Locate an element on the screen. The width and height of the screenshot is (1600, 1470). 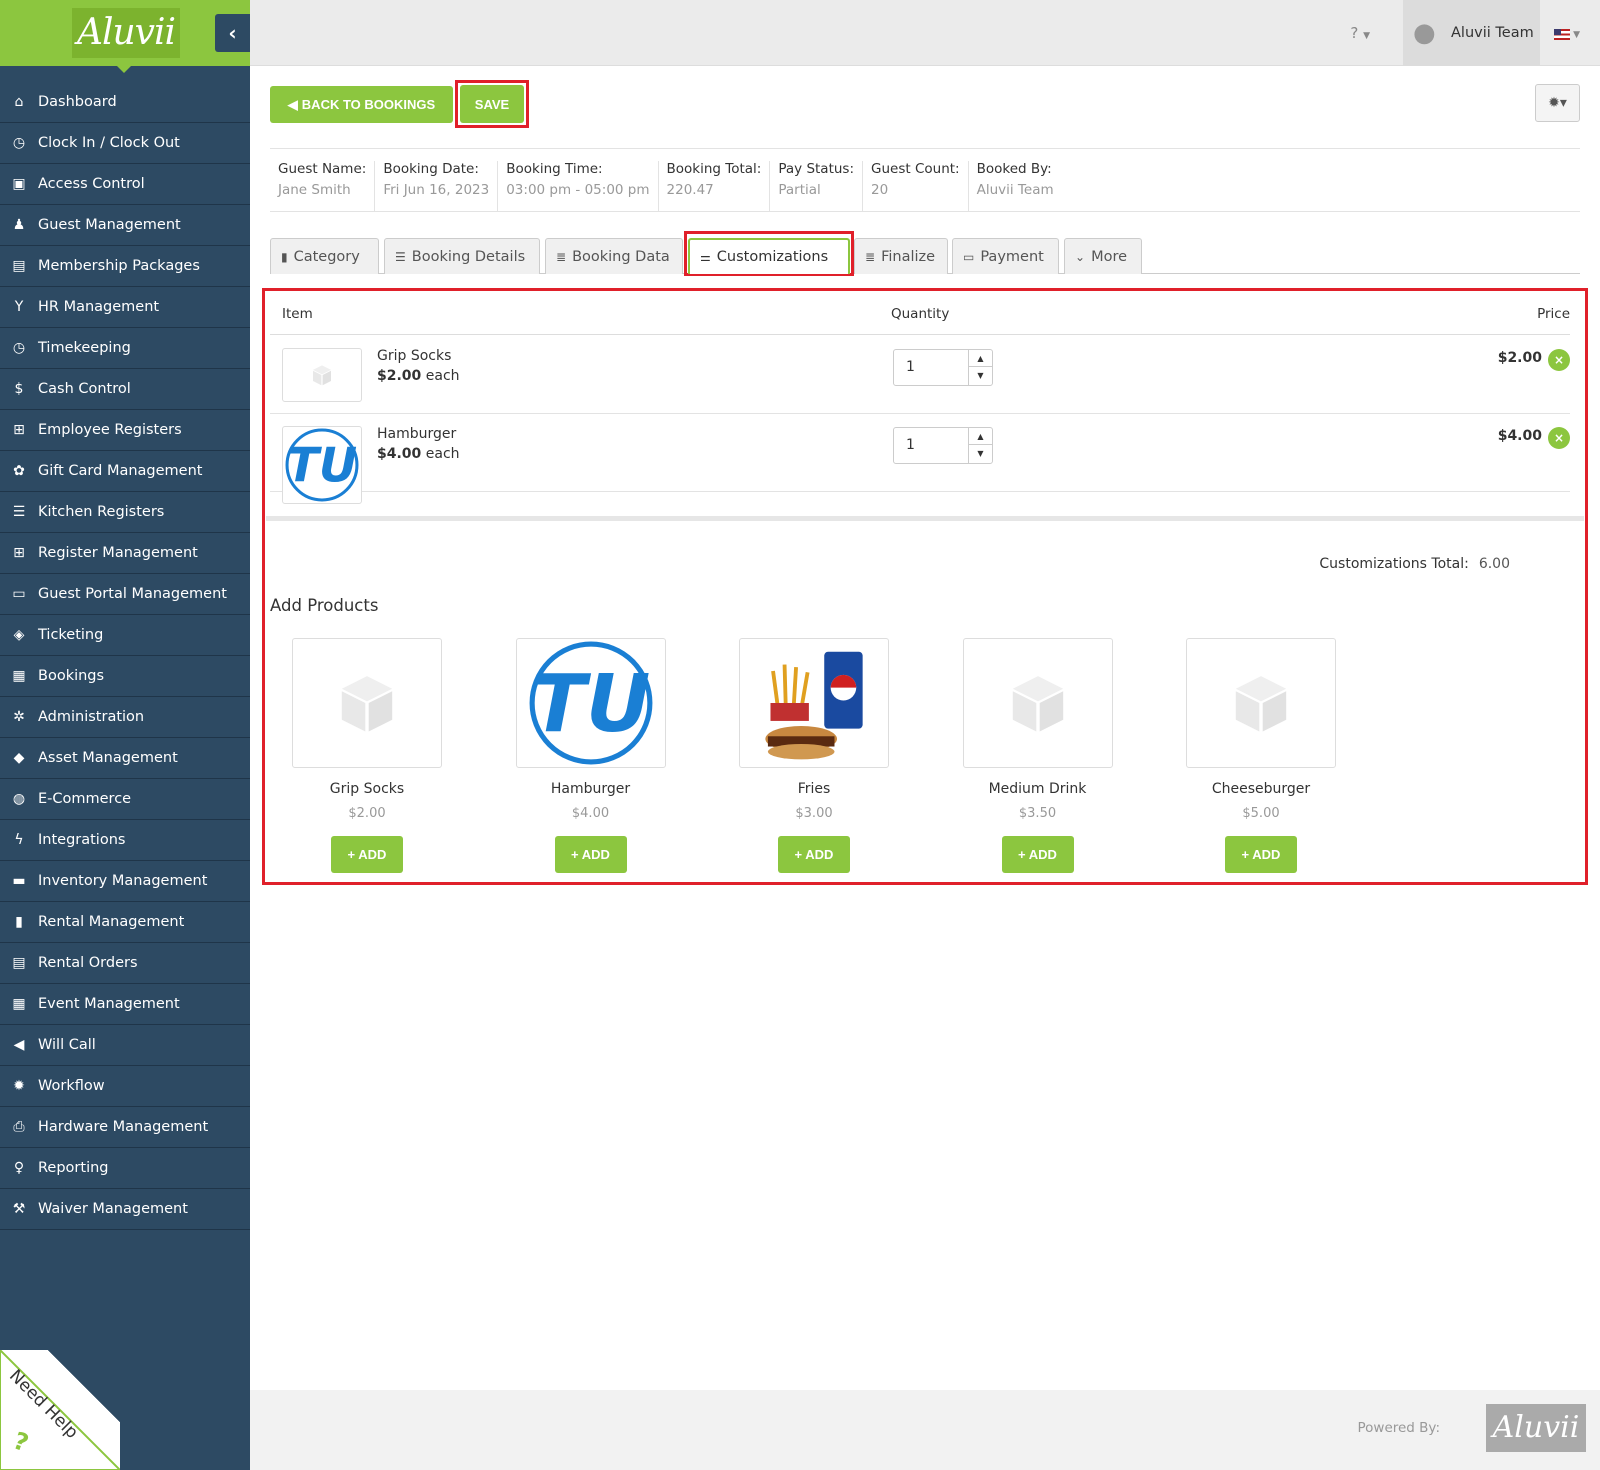
info-booking-time: Booking Time: 03:00 pm - 05:00 pm is located at coordinates (577, 186).